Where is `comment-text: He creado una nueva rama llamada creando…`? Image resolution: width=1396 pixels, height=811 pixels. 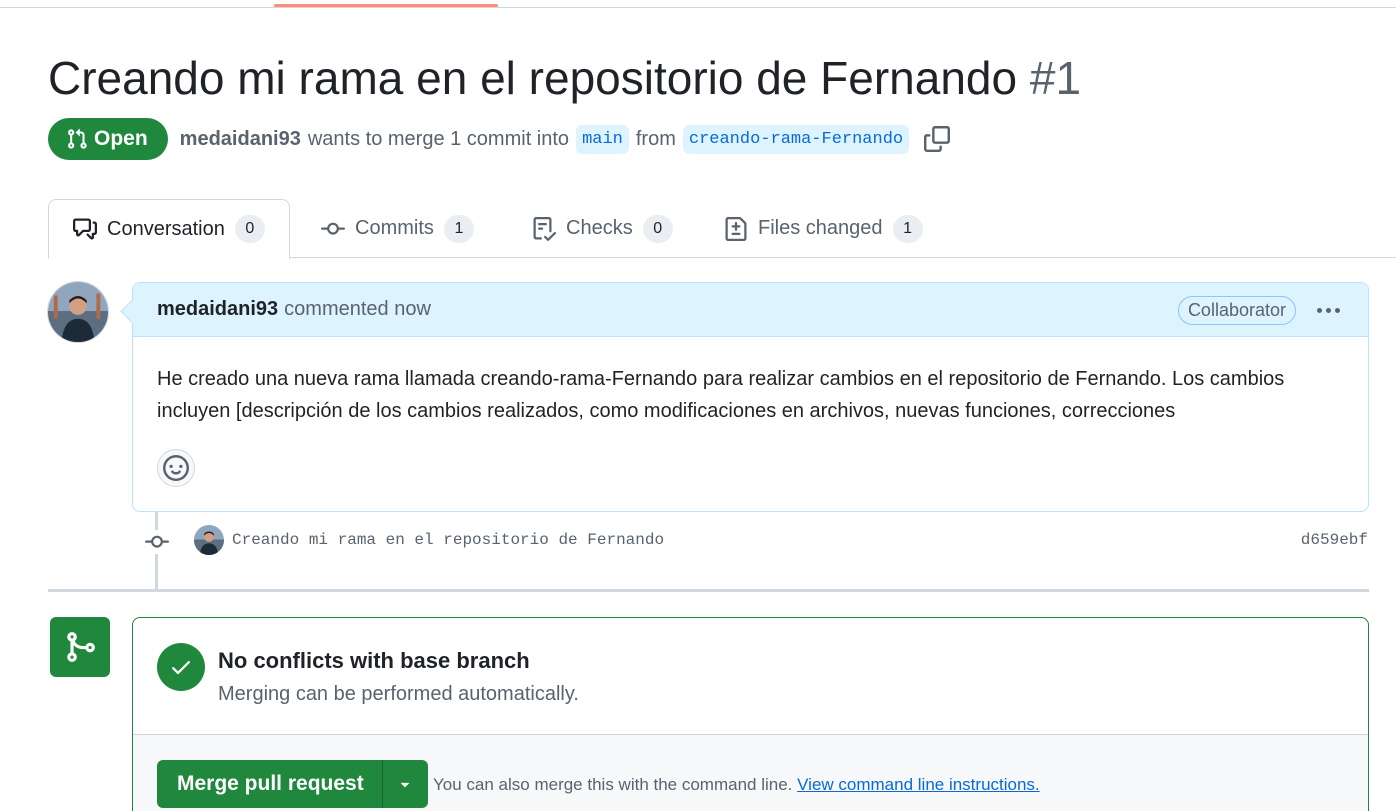
comment-text: He creado una nueva rama llamada creando… is located at coordinates (721, 395).